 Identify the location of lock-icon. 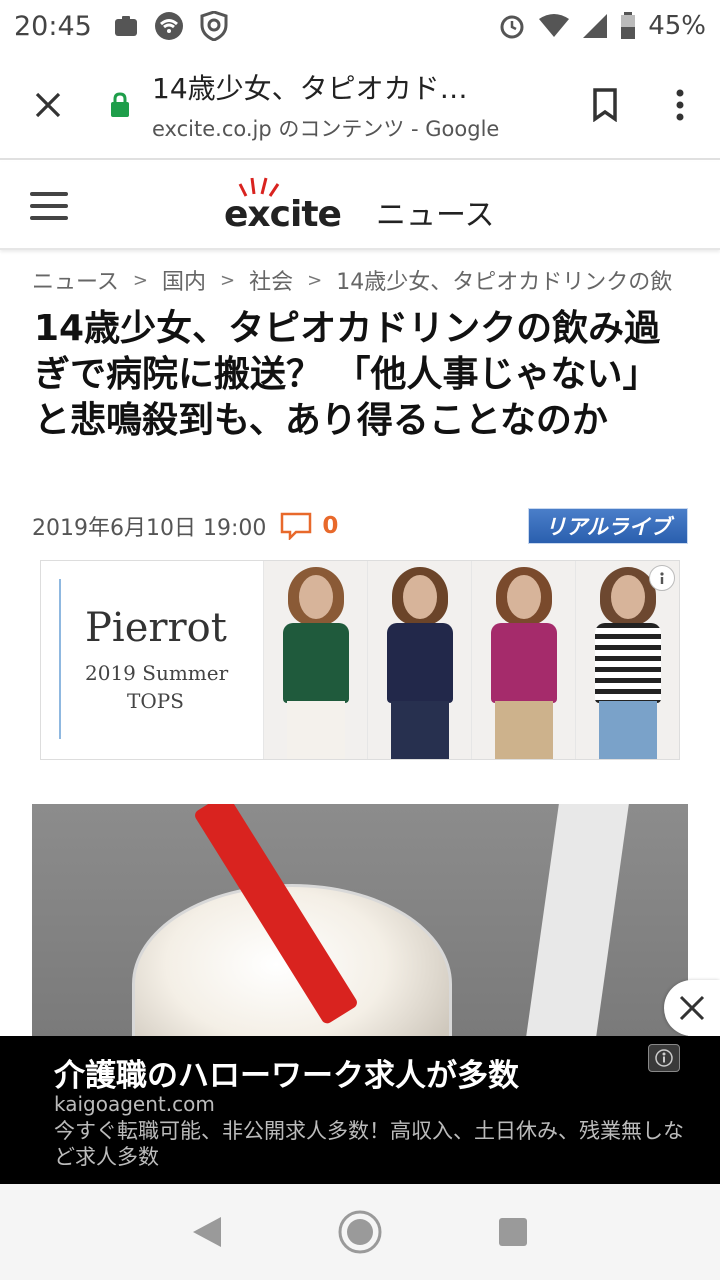
(125, 105).